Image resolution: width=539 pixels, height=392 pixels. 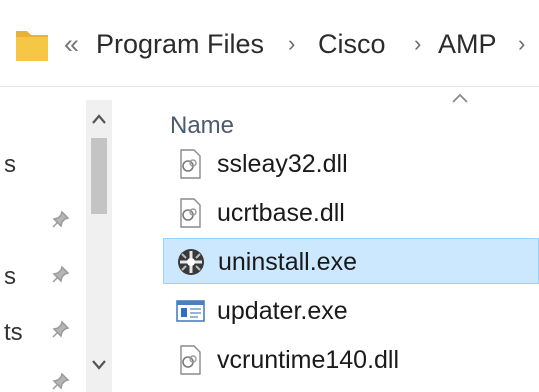 What do you see at coordinates (180, 44) in the screenshot?
I see `breadcrumb-program-files: Program Files` at bounding box center [180, 44].